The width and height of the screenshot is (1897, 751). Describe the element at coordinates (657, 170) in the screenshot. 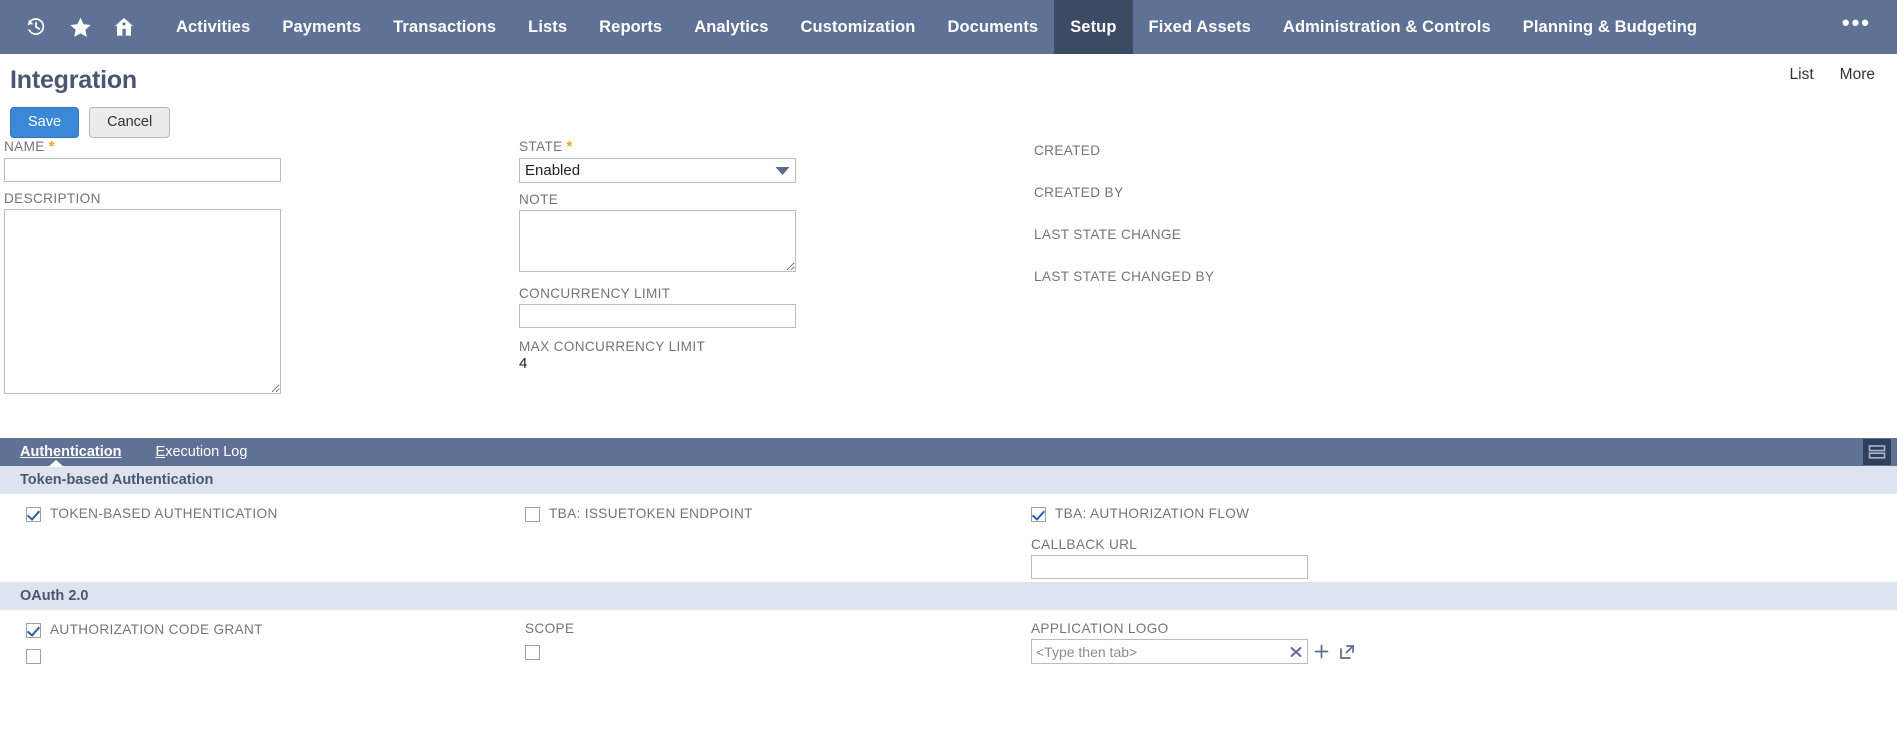

I see `state-select: Enabled` at that location.